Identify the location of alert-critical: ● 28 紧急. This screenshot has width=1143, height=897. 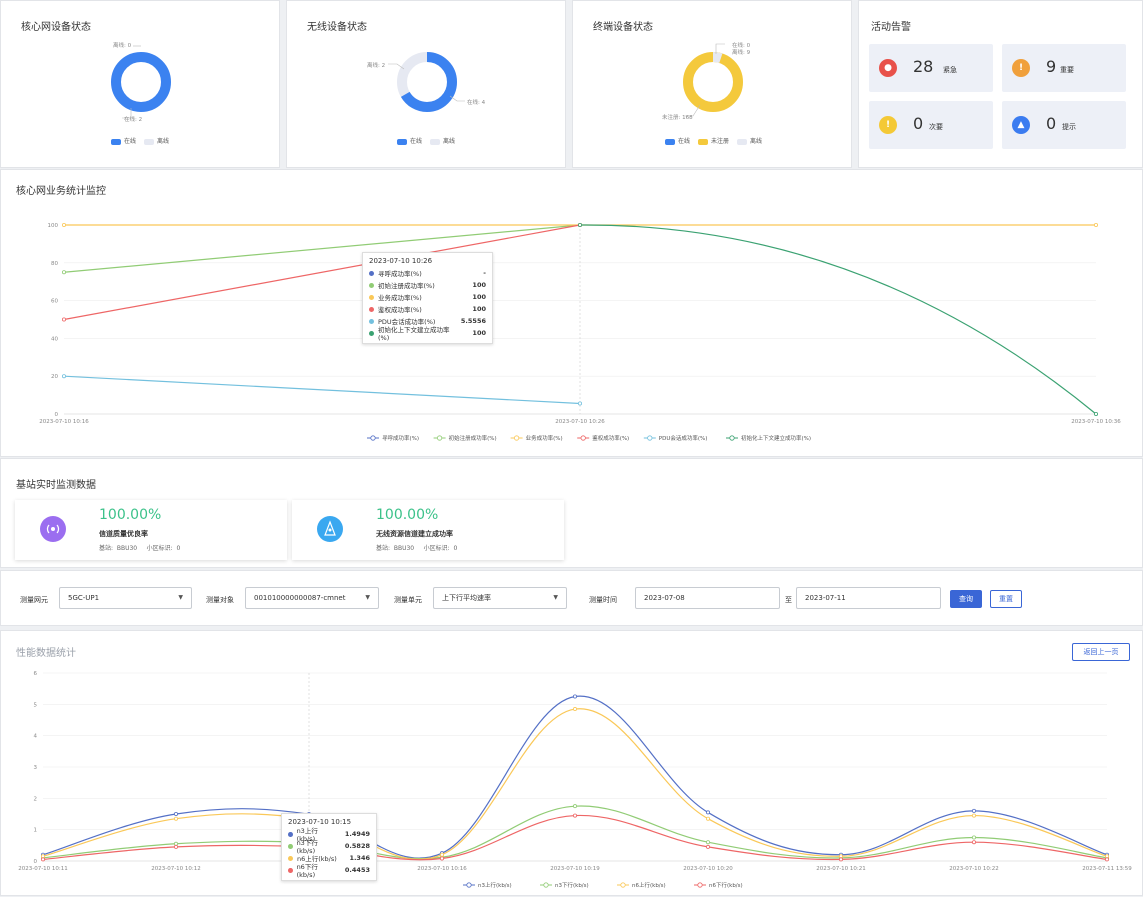
(931, 68).